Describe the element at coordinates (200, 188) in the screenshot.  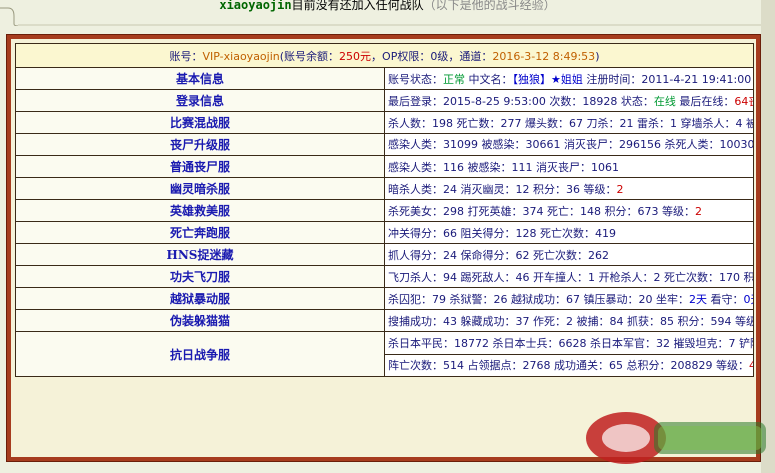
I see `row-label: 幽灵暗杀服` at that location.